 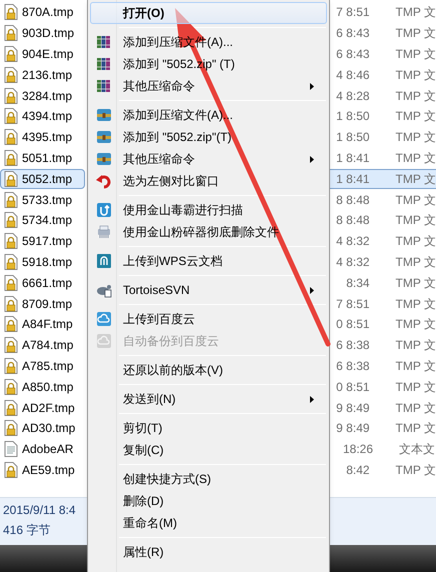 What do you see at coordinates (47, 96) in the screenshot?
I see `file-name: 3284.tmp` at bounding box center [47, 96].